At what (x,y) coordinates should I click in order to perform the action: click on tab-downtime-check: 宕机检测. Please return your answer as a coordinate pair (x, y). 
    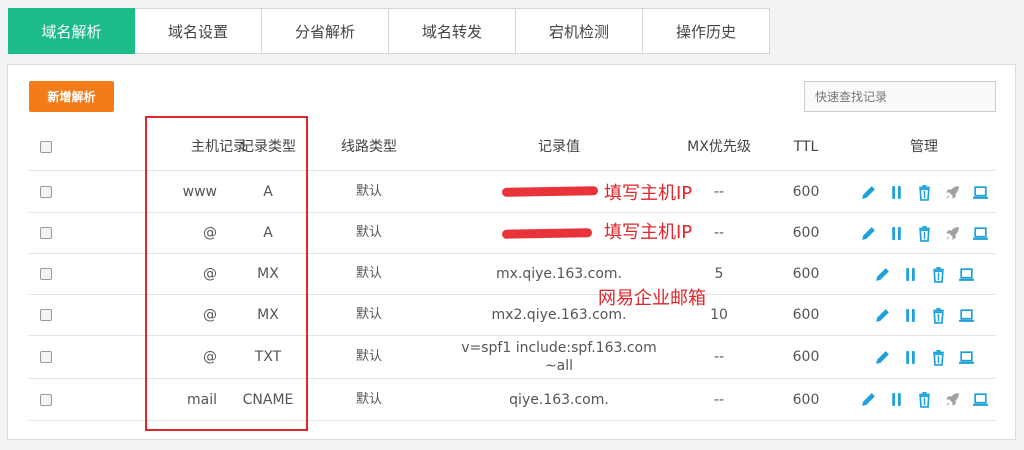
    Looking at the image, I should click on (579, 31).